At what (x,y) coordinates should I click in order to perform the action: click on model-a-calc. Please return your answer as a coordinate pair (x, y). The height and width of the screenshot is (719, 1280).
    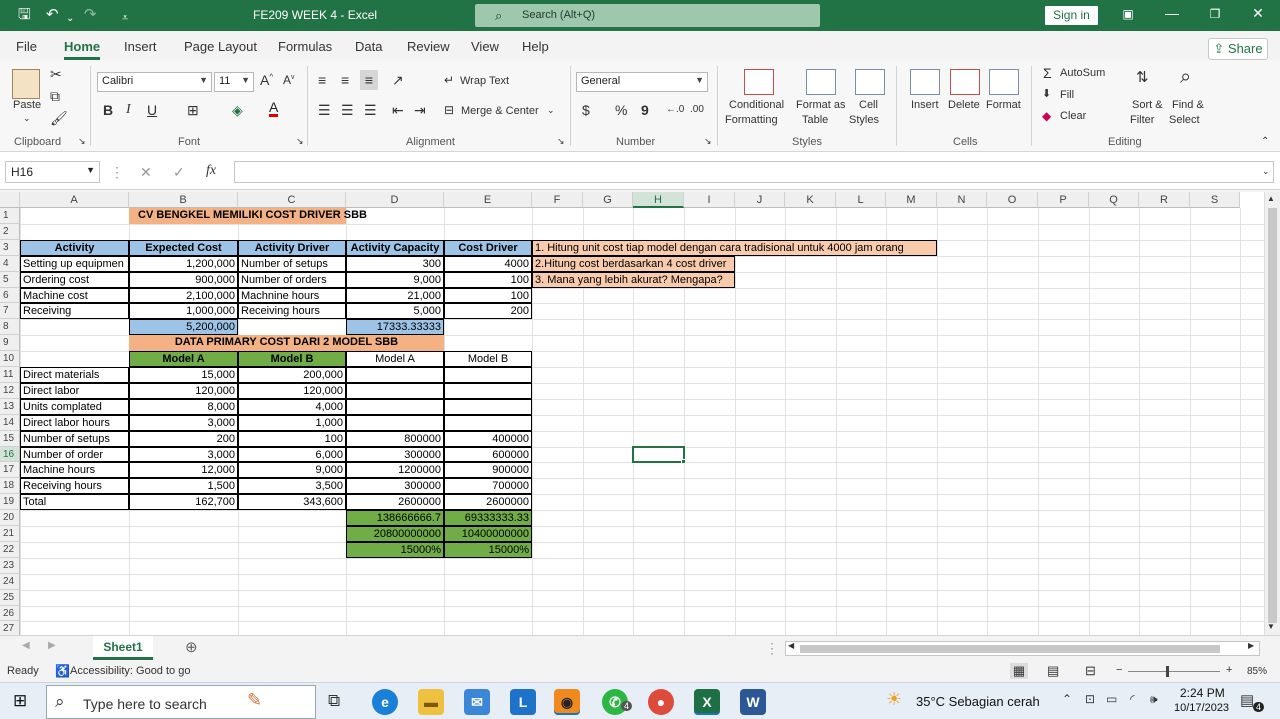
    Looking at the image, I should click on (395, 407).